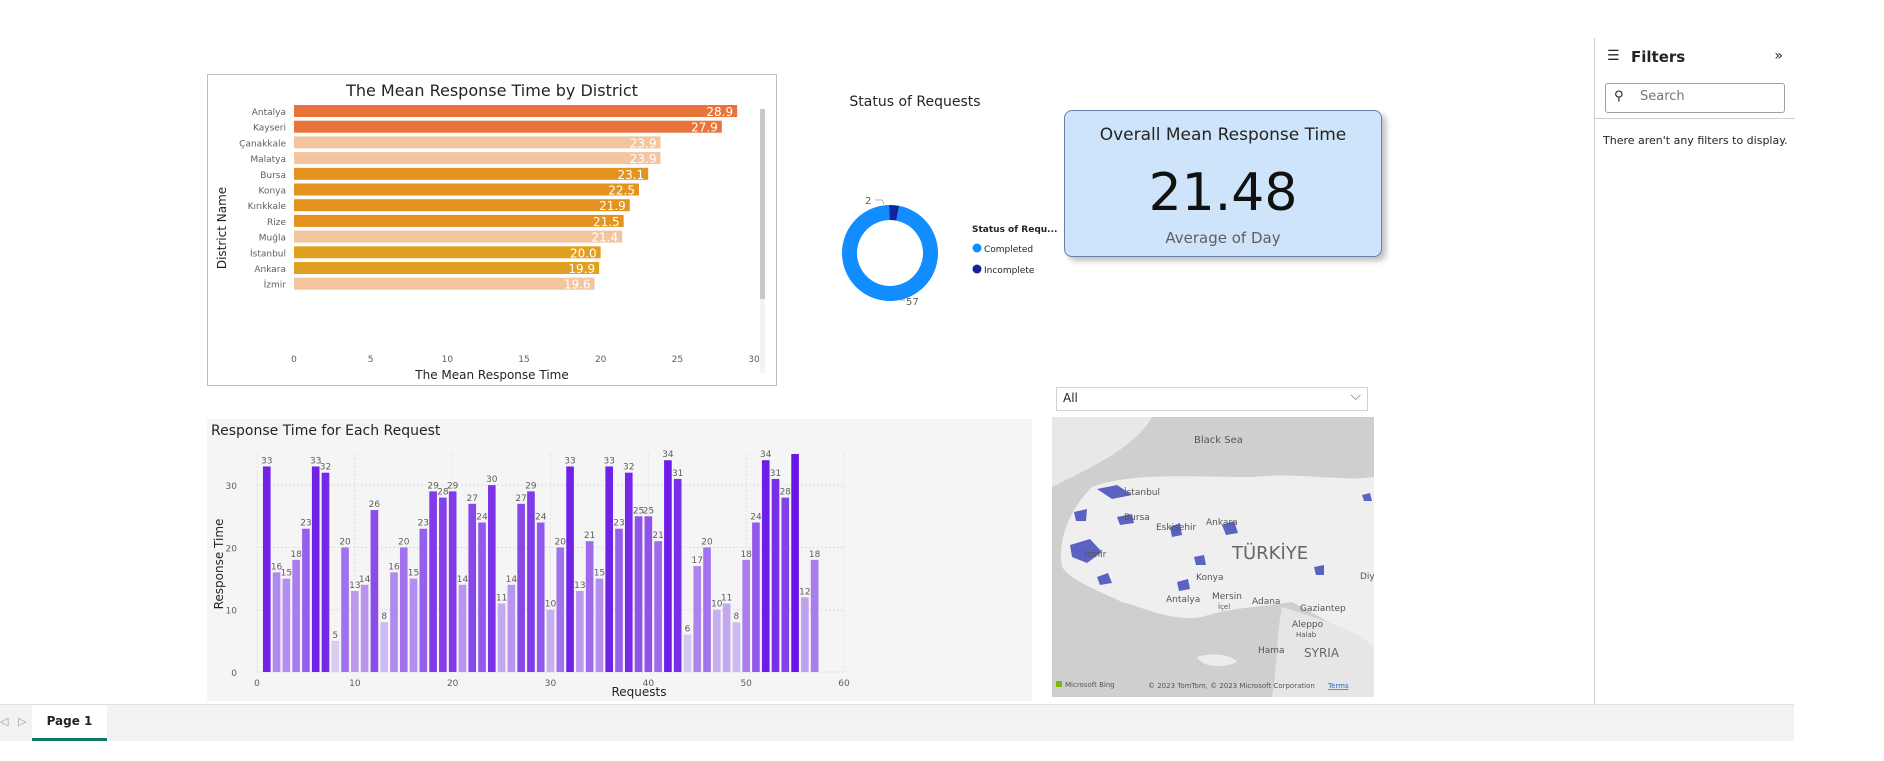 The width and height of the screenshot is (1884, 761). I want to click on map-label: İçel, so click(1224, 606).